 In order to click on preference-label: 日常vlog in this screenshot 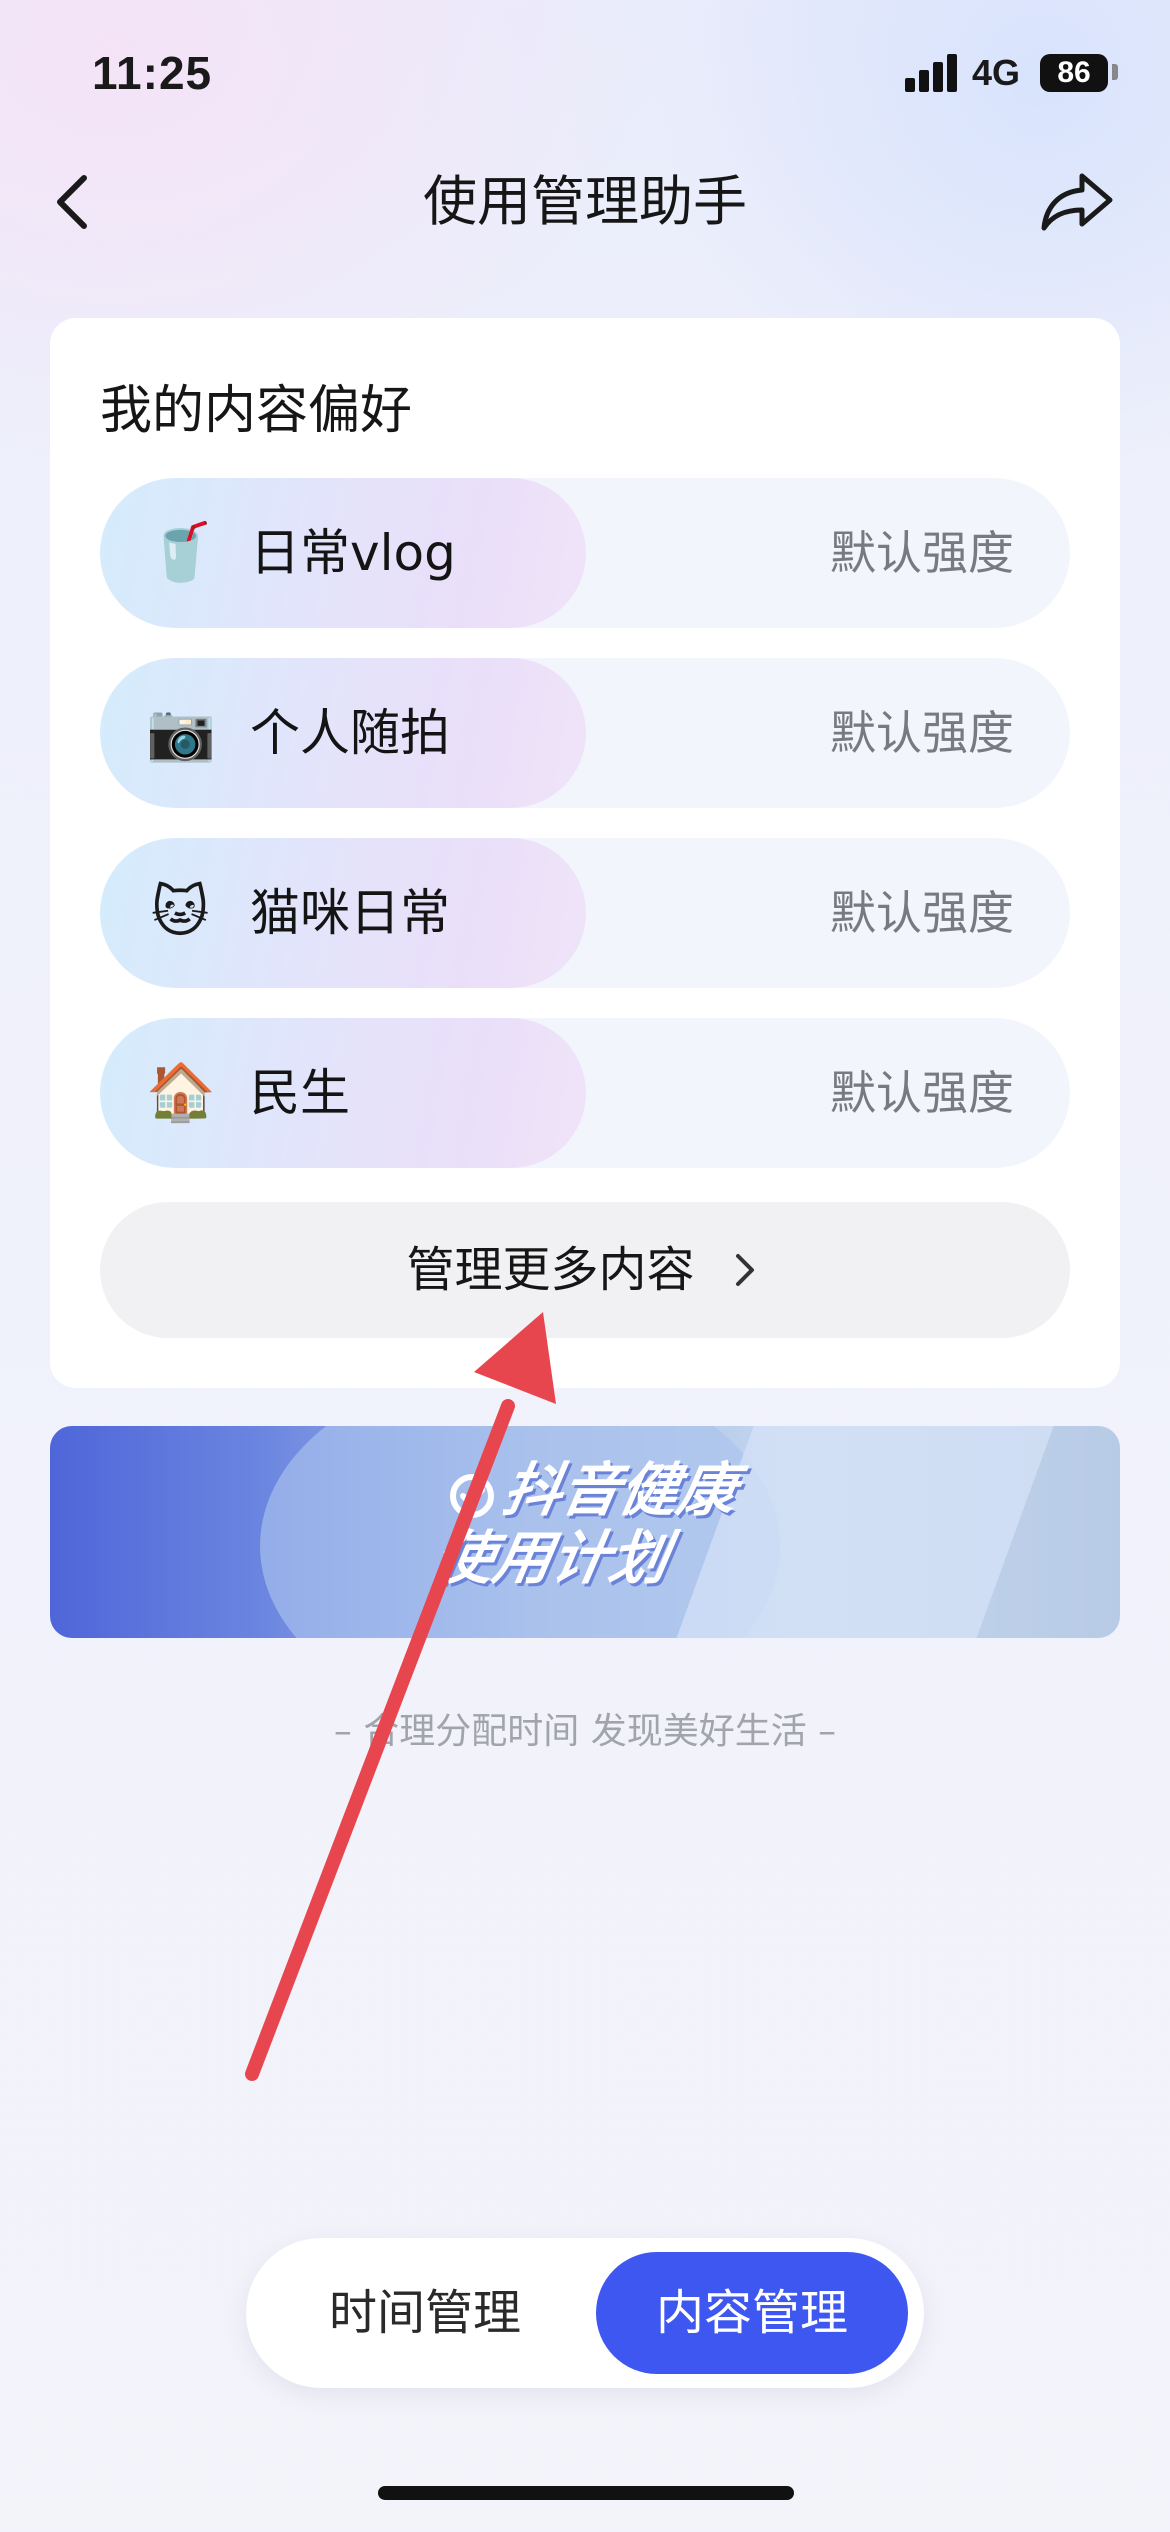, I will do `click(353, 553)`.